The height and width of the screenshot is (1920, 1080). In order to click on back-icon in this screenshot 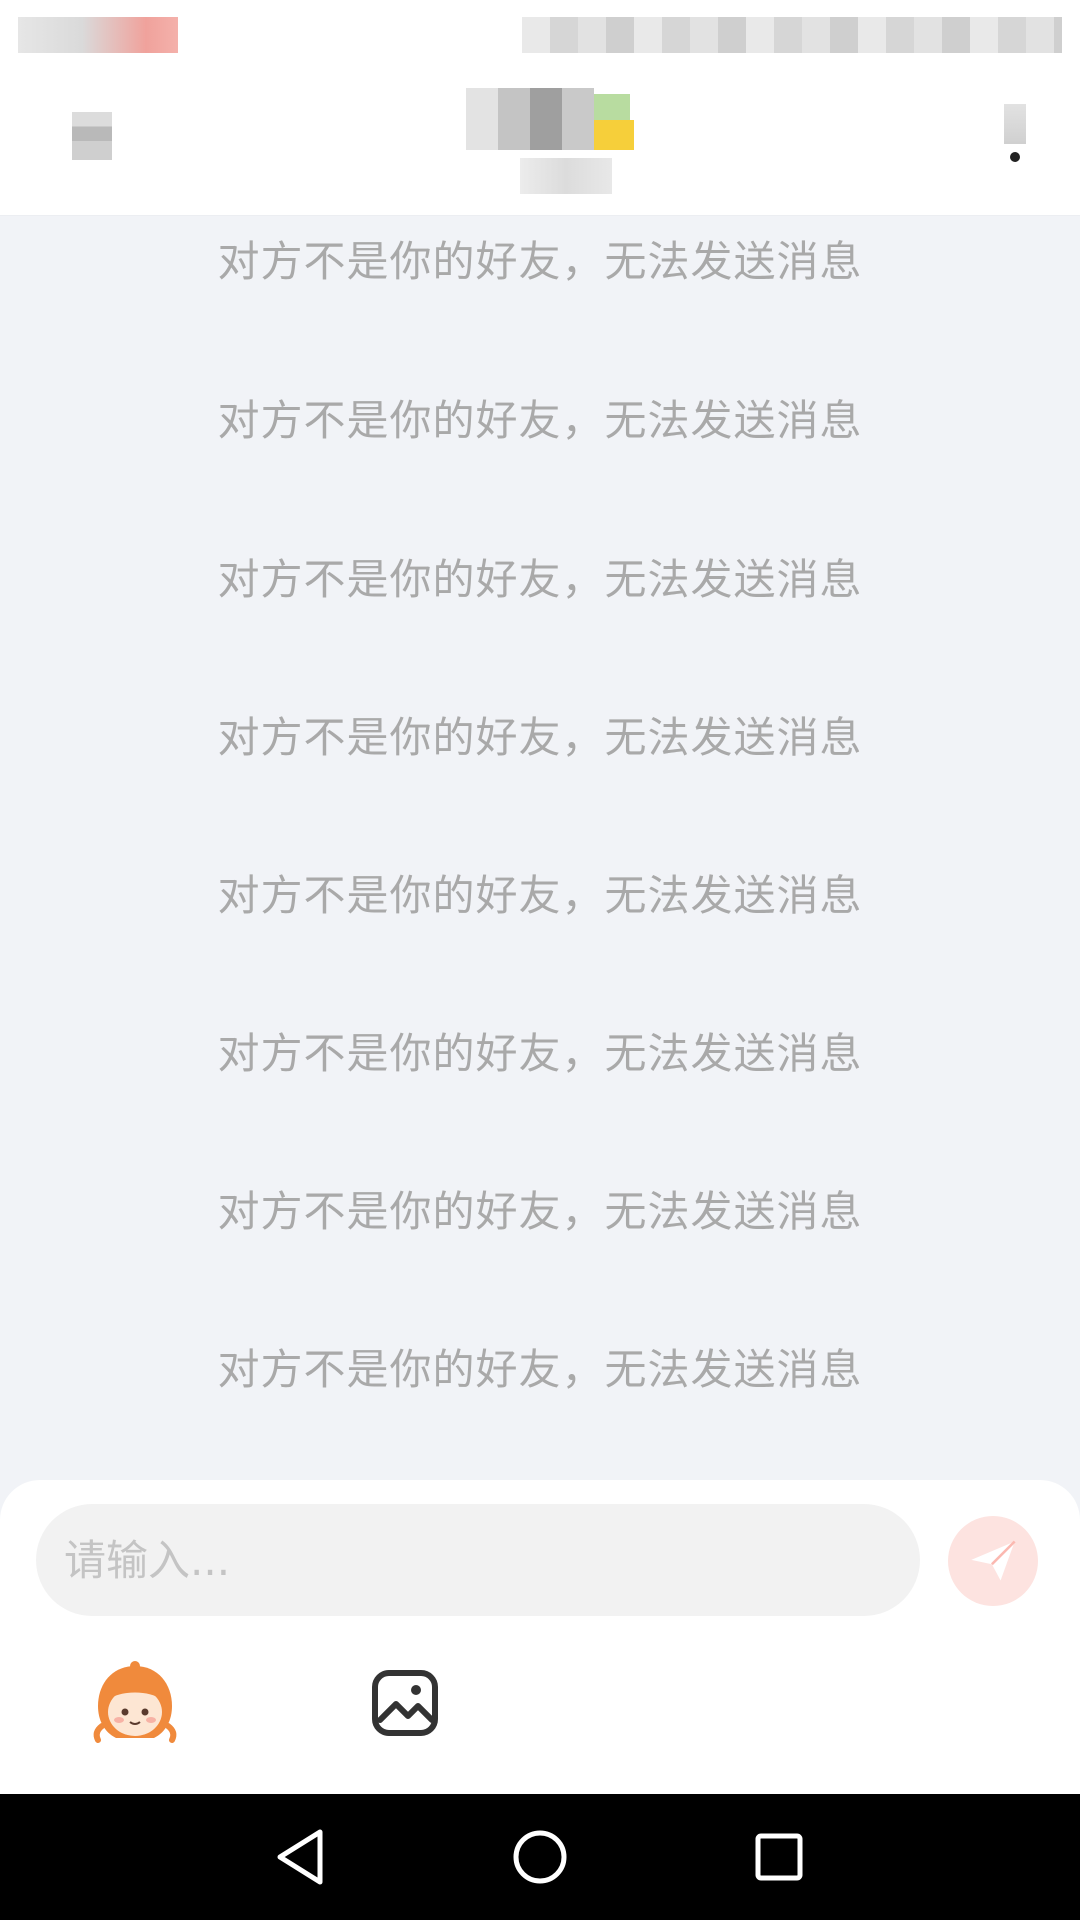, I will do `click(92, 136)`.